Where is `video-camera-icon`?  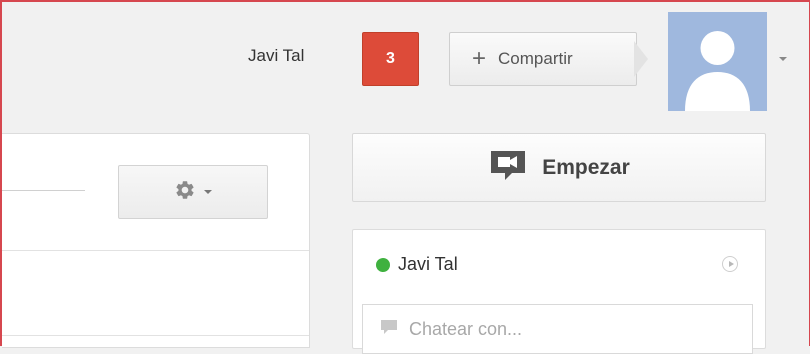
video-camera-icon is located at coordinates (508, 168).